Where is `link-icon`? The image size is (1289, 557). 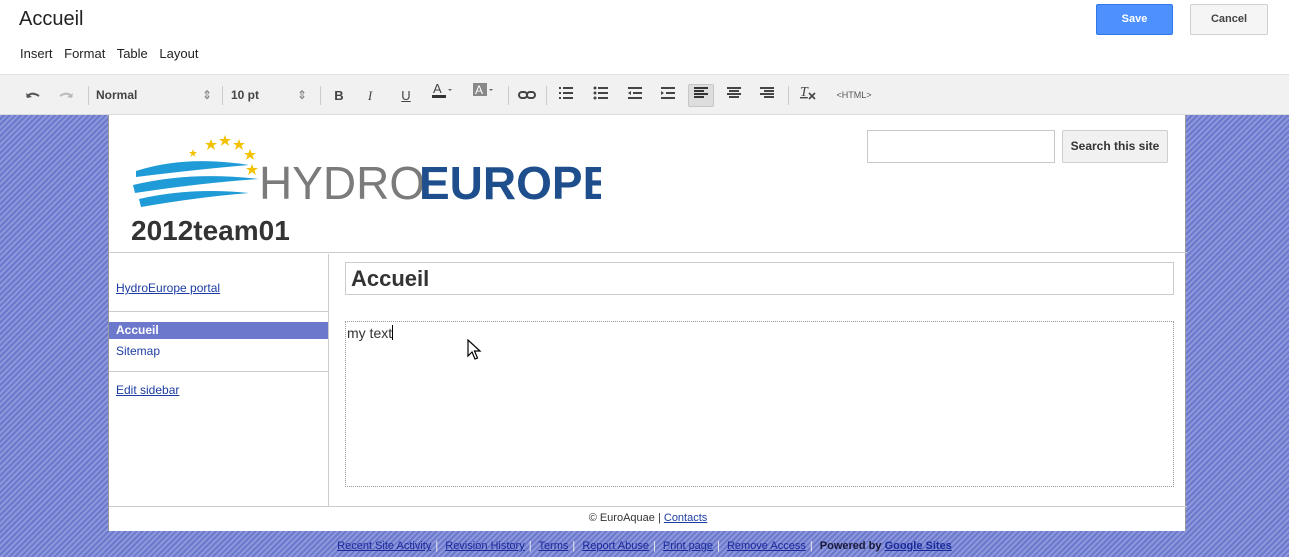 link-icon is located at coordinates (527, 95).